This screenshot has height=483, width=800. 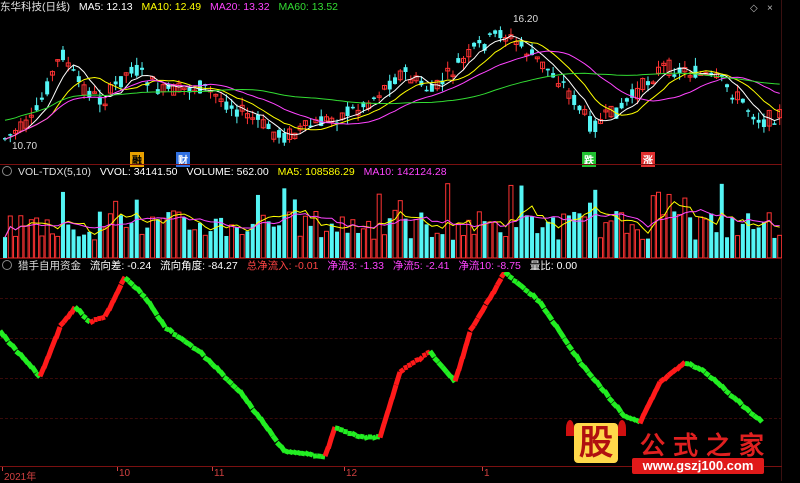 What do you see at coordinates (124, 473) in the screenshot?
I see `axis-label-oct: 10` at bounding box center [124, 473].